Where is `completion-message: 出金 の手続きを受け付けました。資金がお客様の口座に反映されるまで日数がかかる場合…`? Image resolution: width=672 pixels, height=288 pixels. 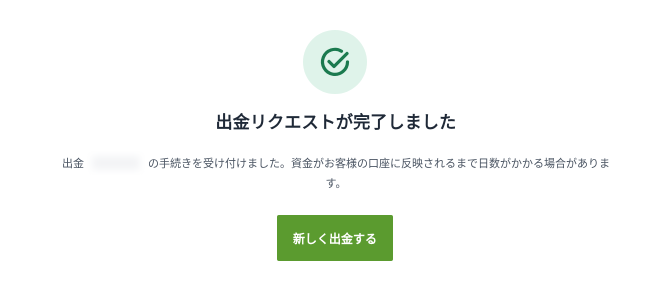
completion-message: 出金 の手続きを受け付けました。資金がお客様の口座に反映されるまで日数がかかる場合… is located at coordinates (336, 173).